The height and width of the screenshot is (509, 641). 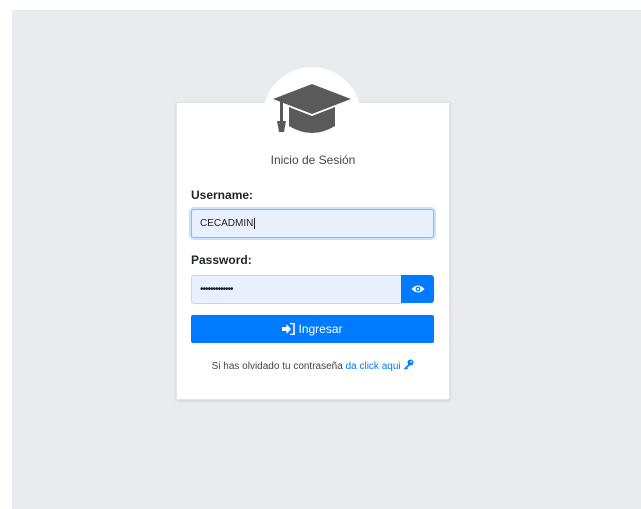 What do you see at coordinates (312, 223) in the screenshot?
I see `username-input: CECADMIN` at bounding box center [312, 223].